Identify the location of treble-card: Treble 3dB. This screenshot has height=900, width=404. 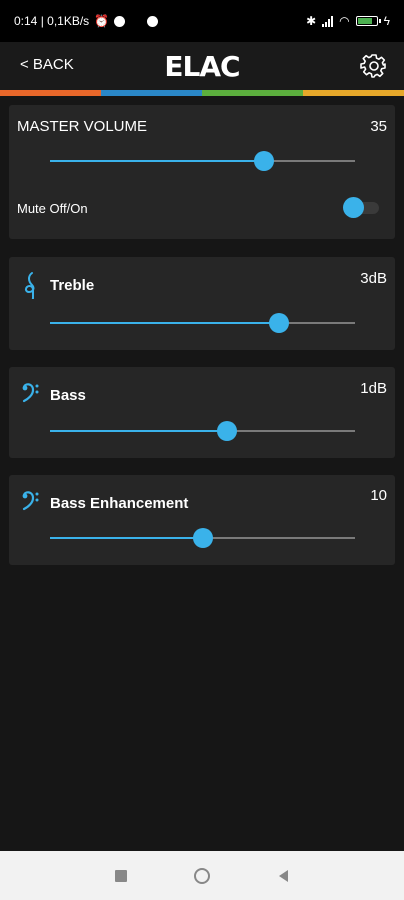
(202, 303).